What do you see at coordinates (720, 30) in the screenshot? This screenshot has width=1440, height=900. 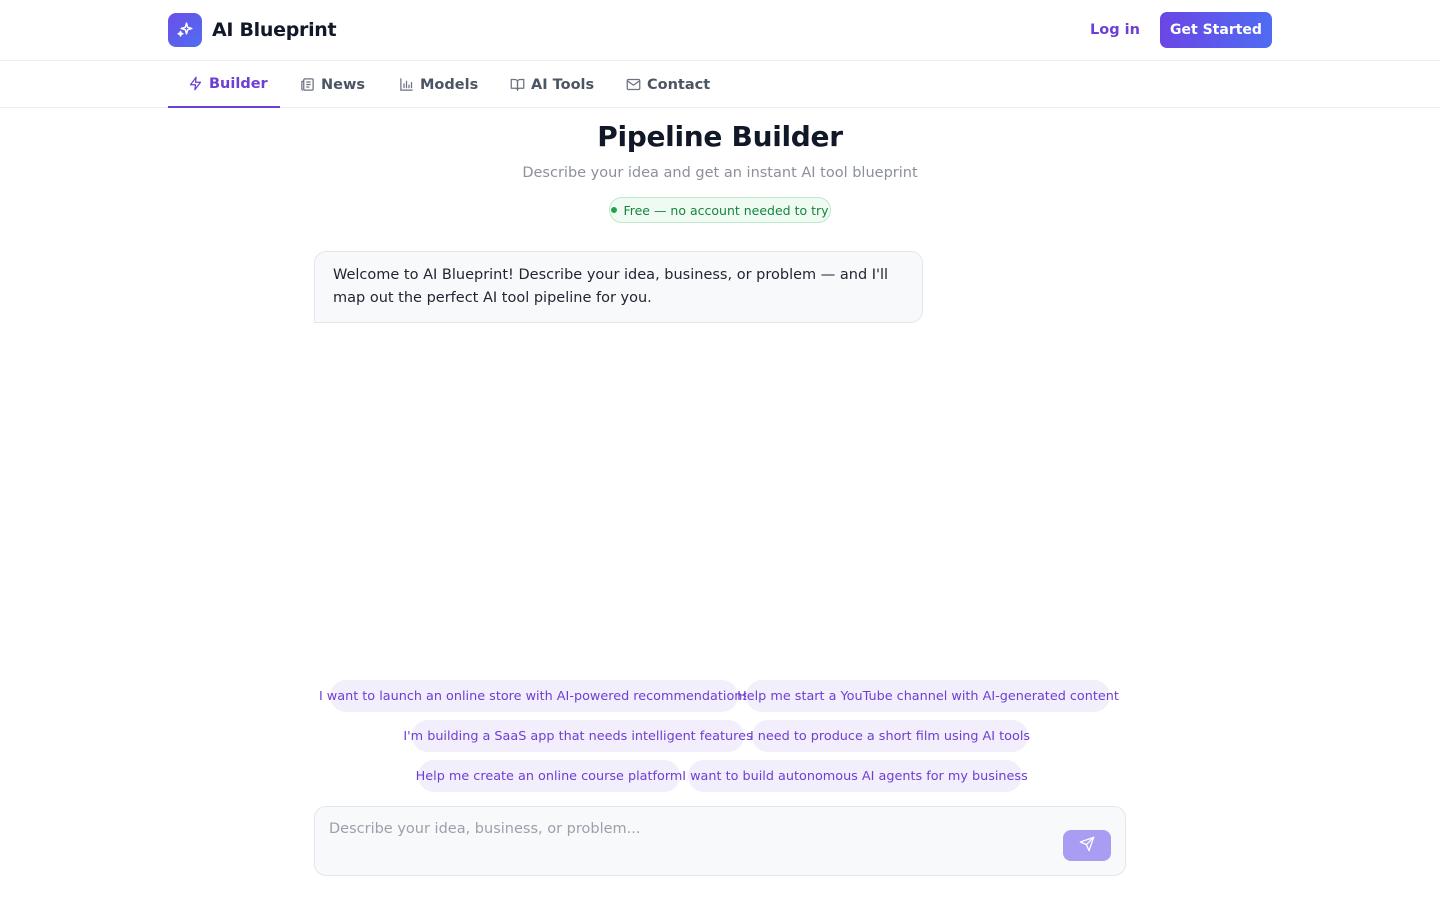 I see `top-header: AI Blueprint Log in Get Started` at bounding box center [720, 30].